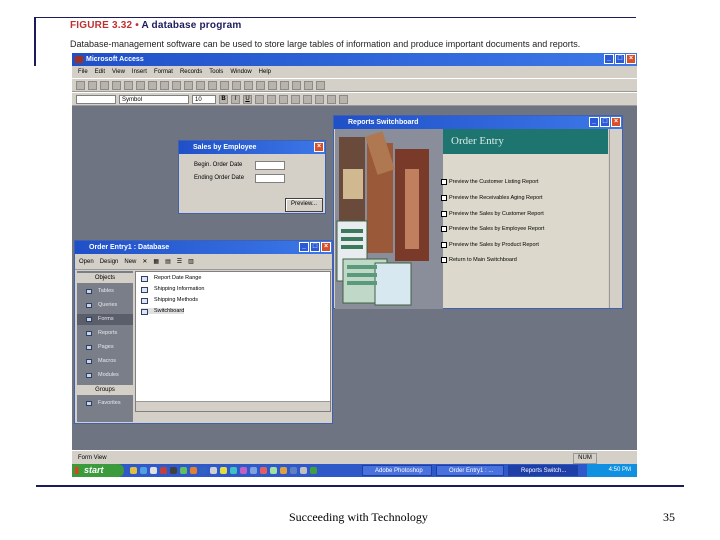 This screenshot has width=720, height=540. Describe the element at coordinates (101, 361) in the screenshot. I see `object-macros: Macros` at that location.